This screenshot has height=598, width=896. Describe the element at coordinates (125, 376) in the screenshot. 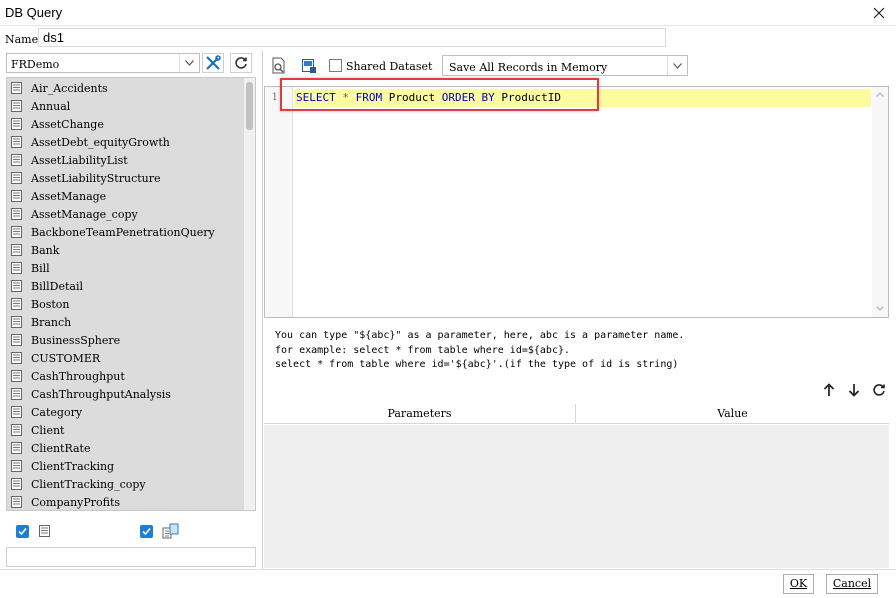

I see `table-list-item: CashThroughput` at that location.